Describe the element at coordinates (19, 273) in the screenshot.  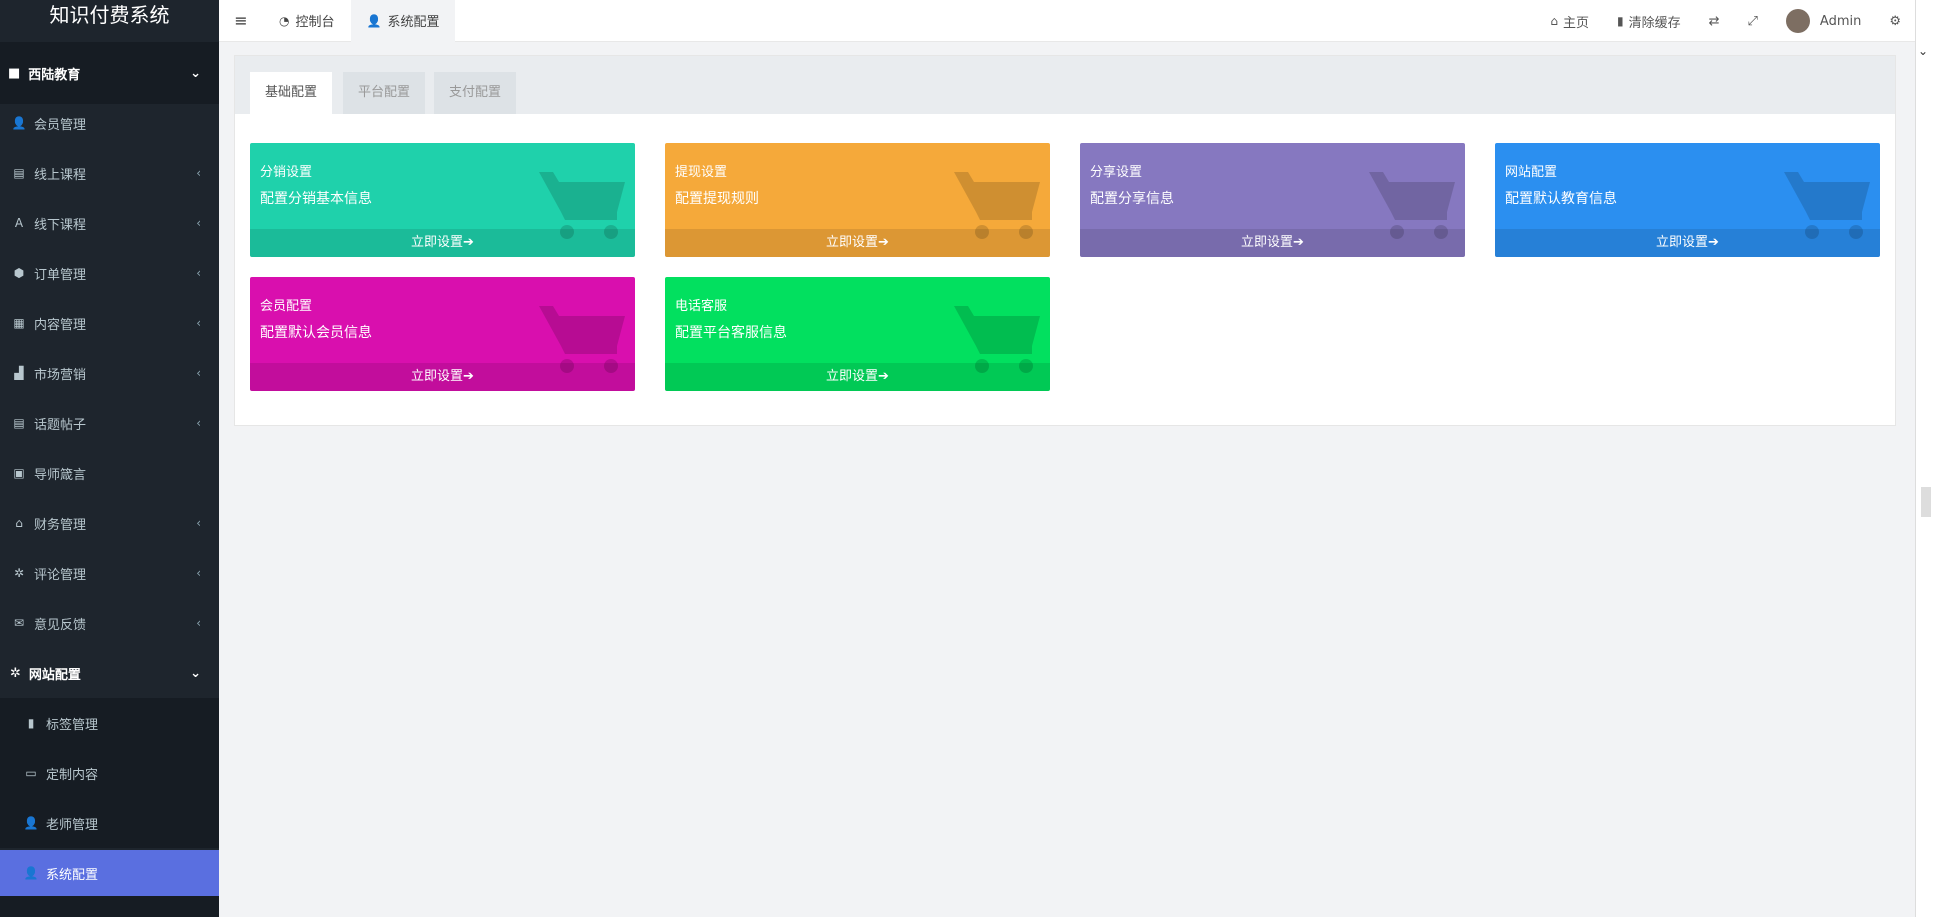
I see `cube-icon: ⬢` at that location.